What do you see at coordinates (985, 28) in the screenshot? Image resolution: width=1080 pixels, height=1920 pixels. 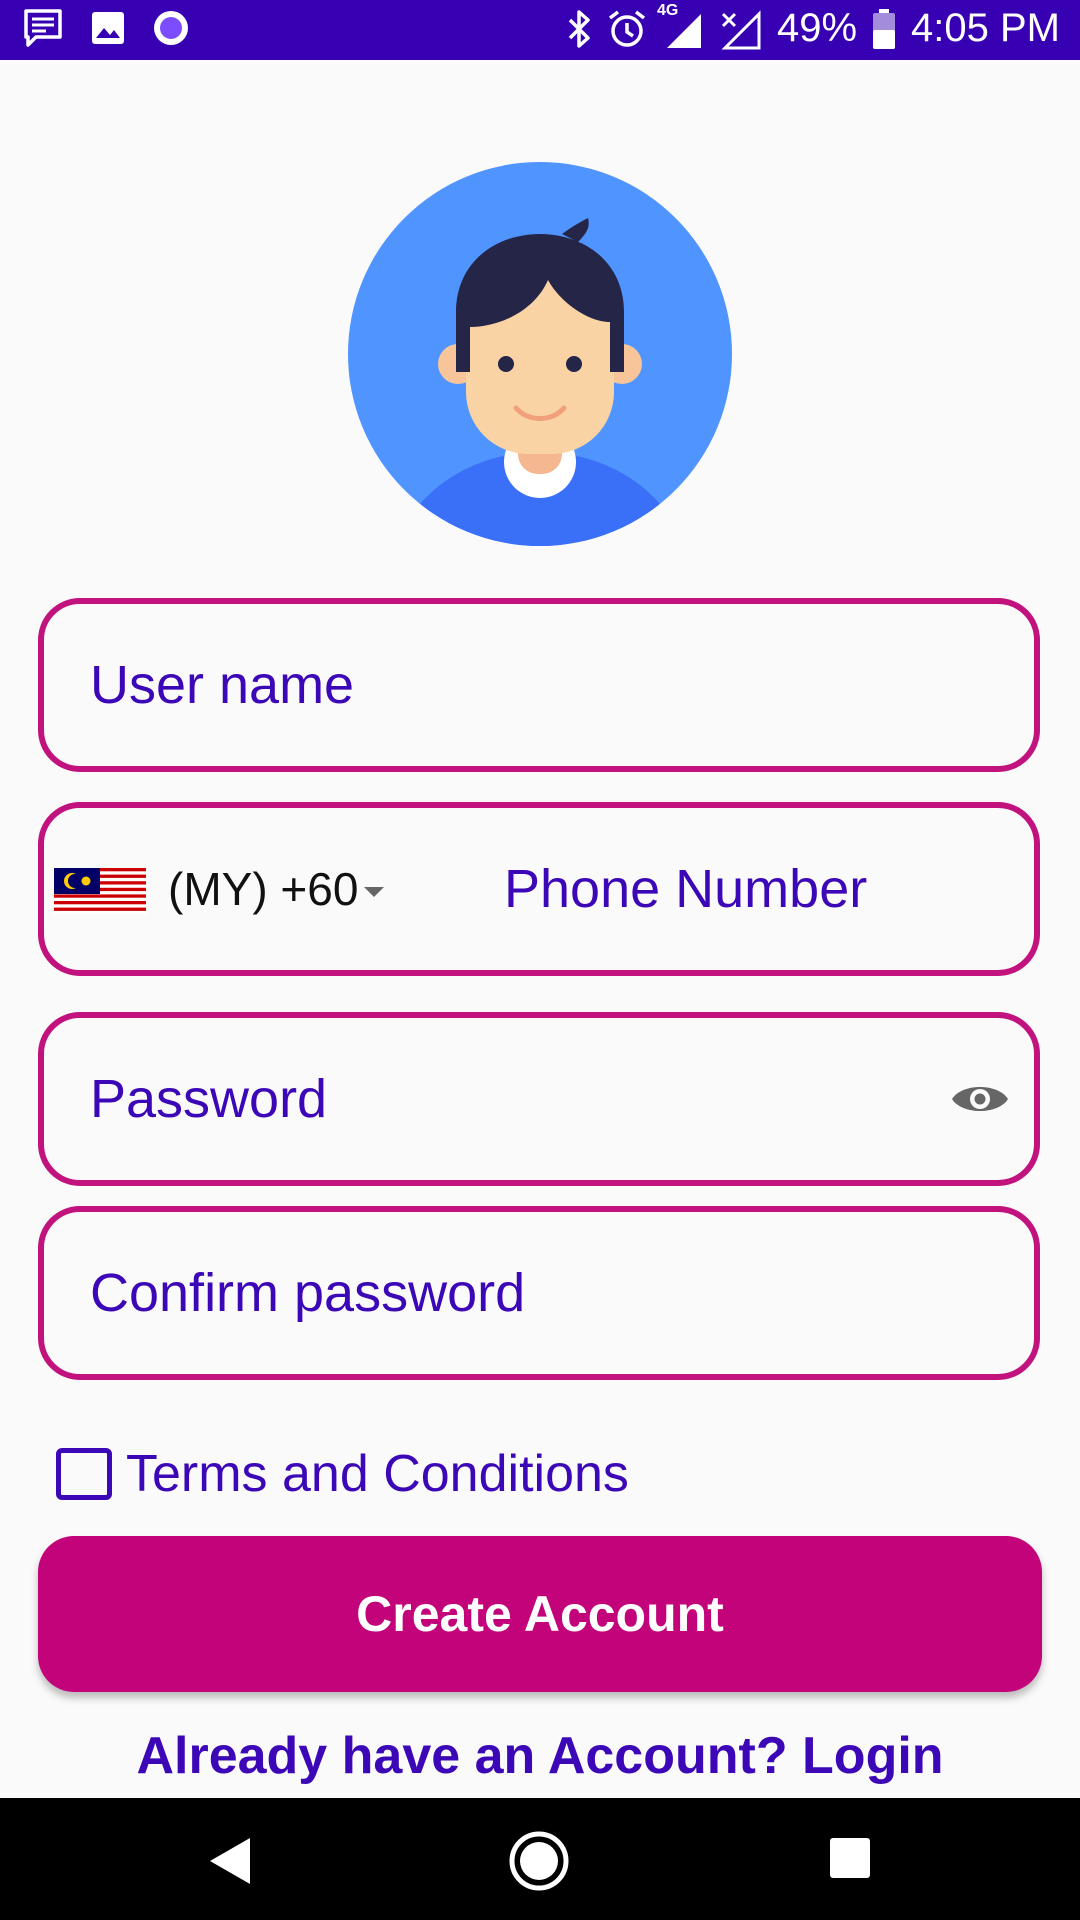 I see `clock-time: 4:05 PM` at bounding box center [985, 28].